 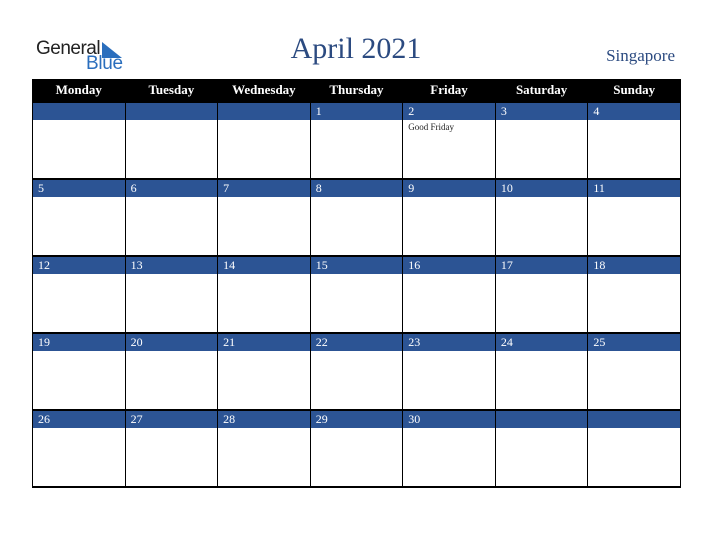 What do you see at coordinates (356, 341) in the screenshot?
I see `day-number-cell: 22` at bounding box center [356, 341].